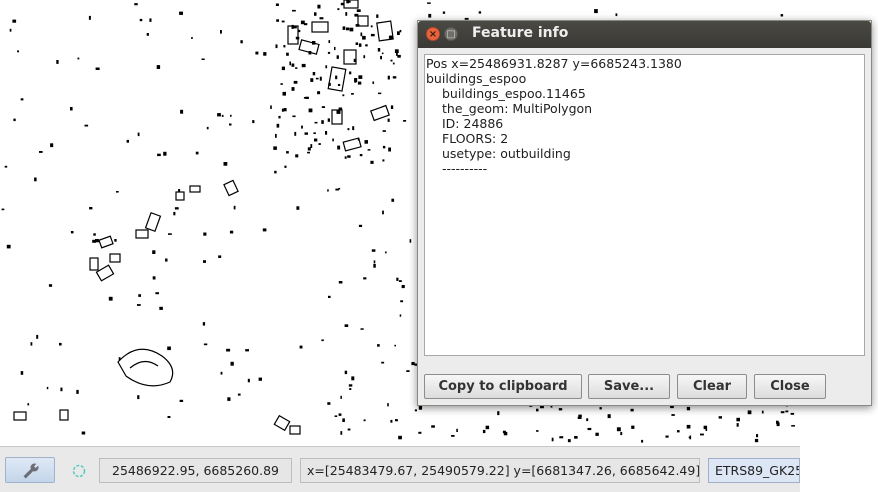  I want to click on close-icon: ×, so click(433, 34).